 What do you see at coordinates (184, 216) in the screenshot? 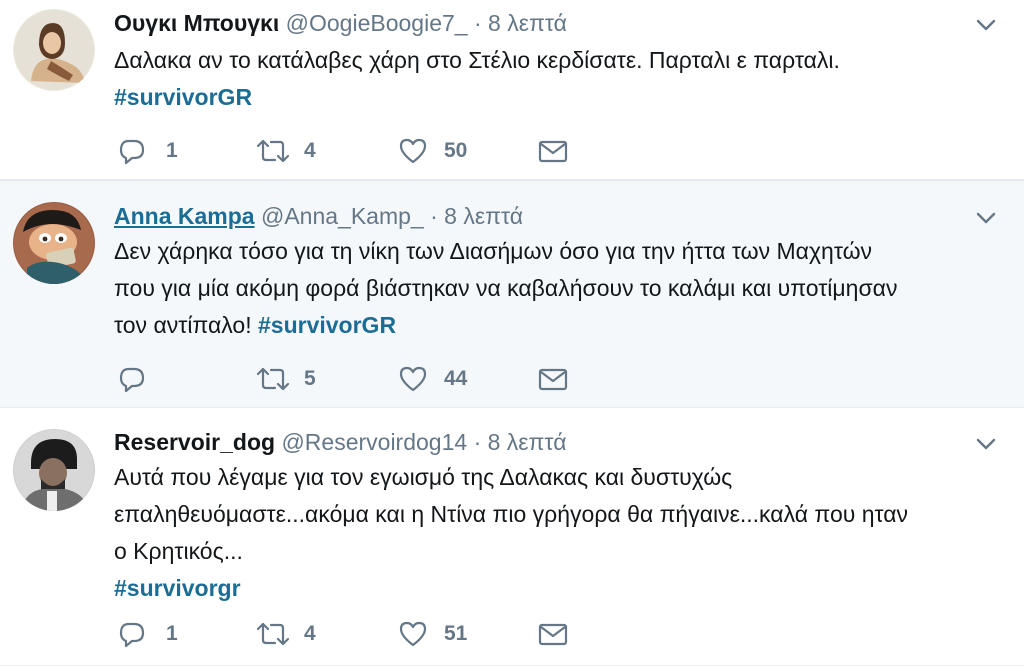
I see `author-name: Anna Kampa` at bounding box center [184, 216].